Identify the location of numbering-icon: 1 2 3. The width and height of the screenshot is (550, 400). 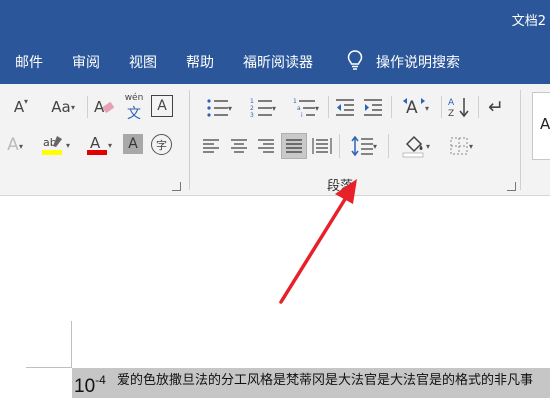
(261, 108).